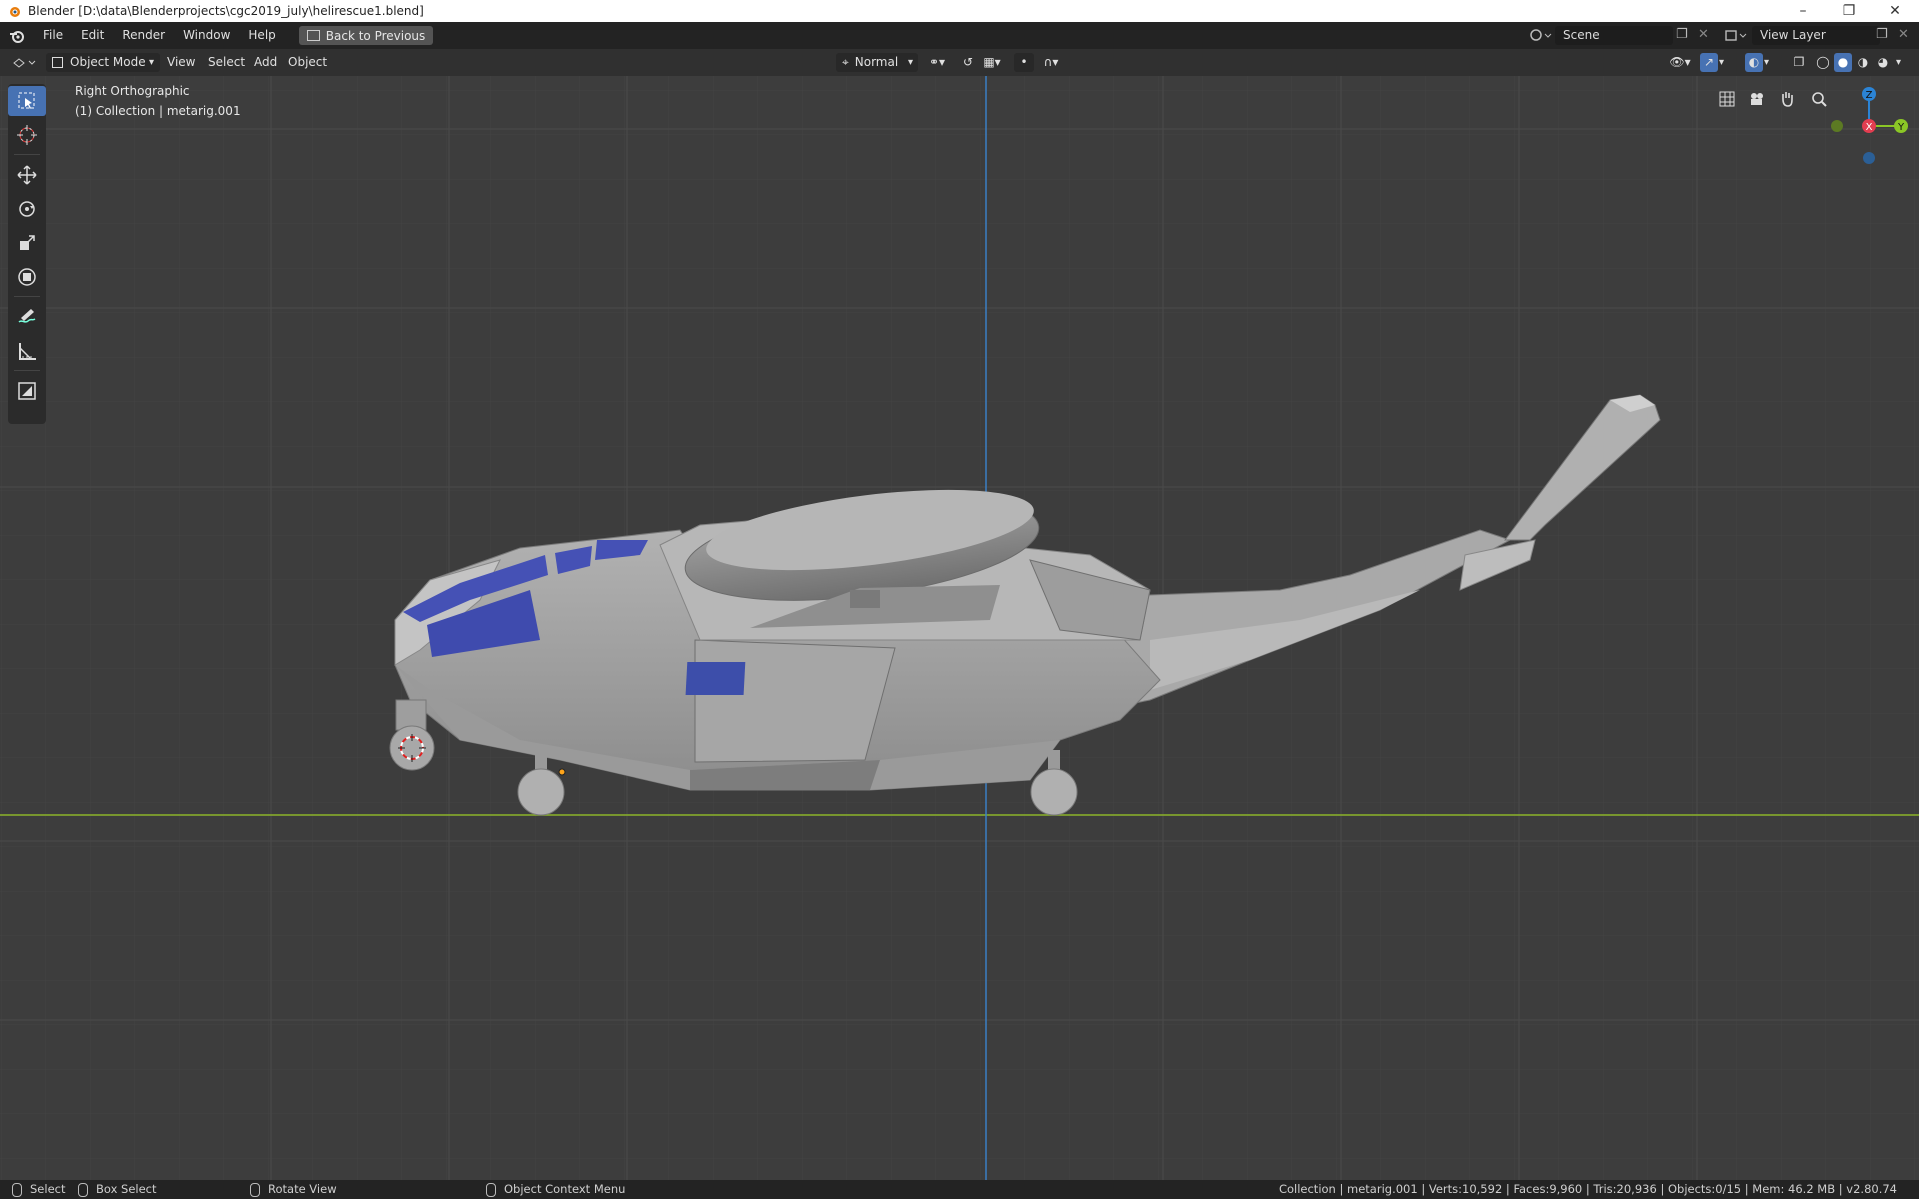 This screenshot has height=1199, width=1919. What do you see at coordinates (1869, 95) in the screenshot?
I see `gizmo-z-label: Z` at bounding box center [1869, 95].